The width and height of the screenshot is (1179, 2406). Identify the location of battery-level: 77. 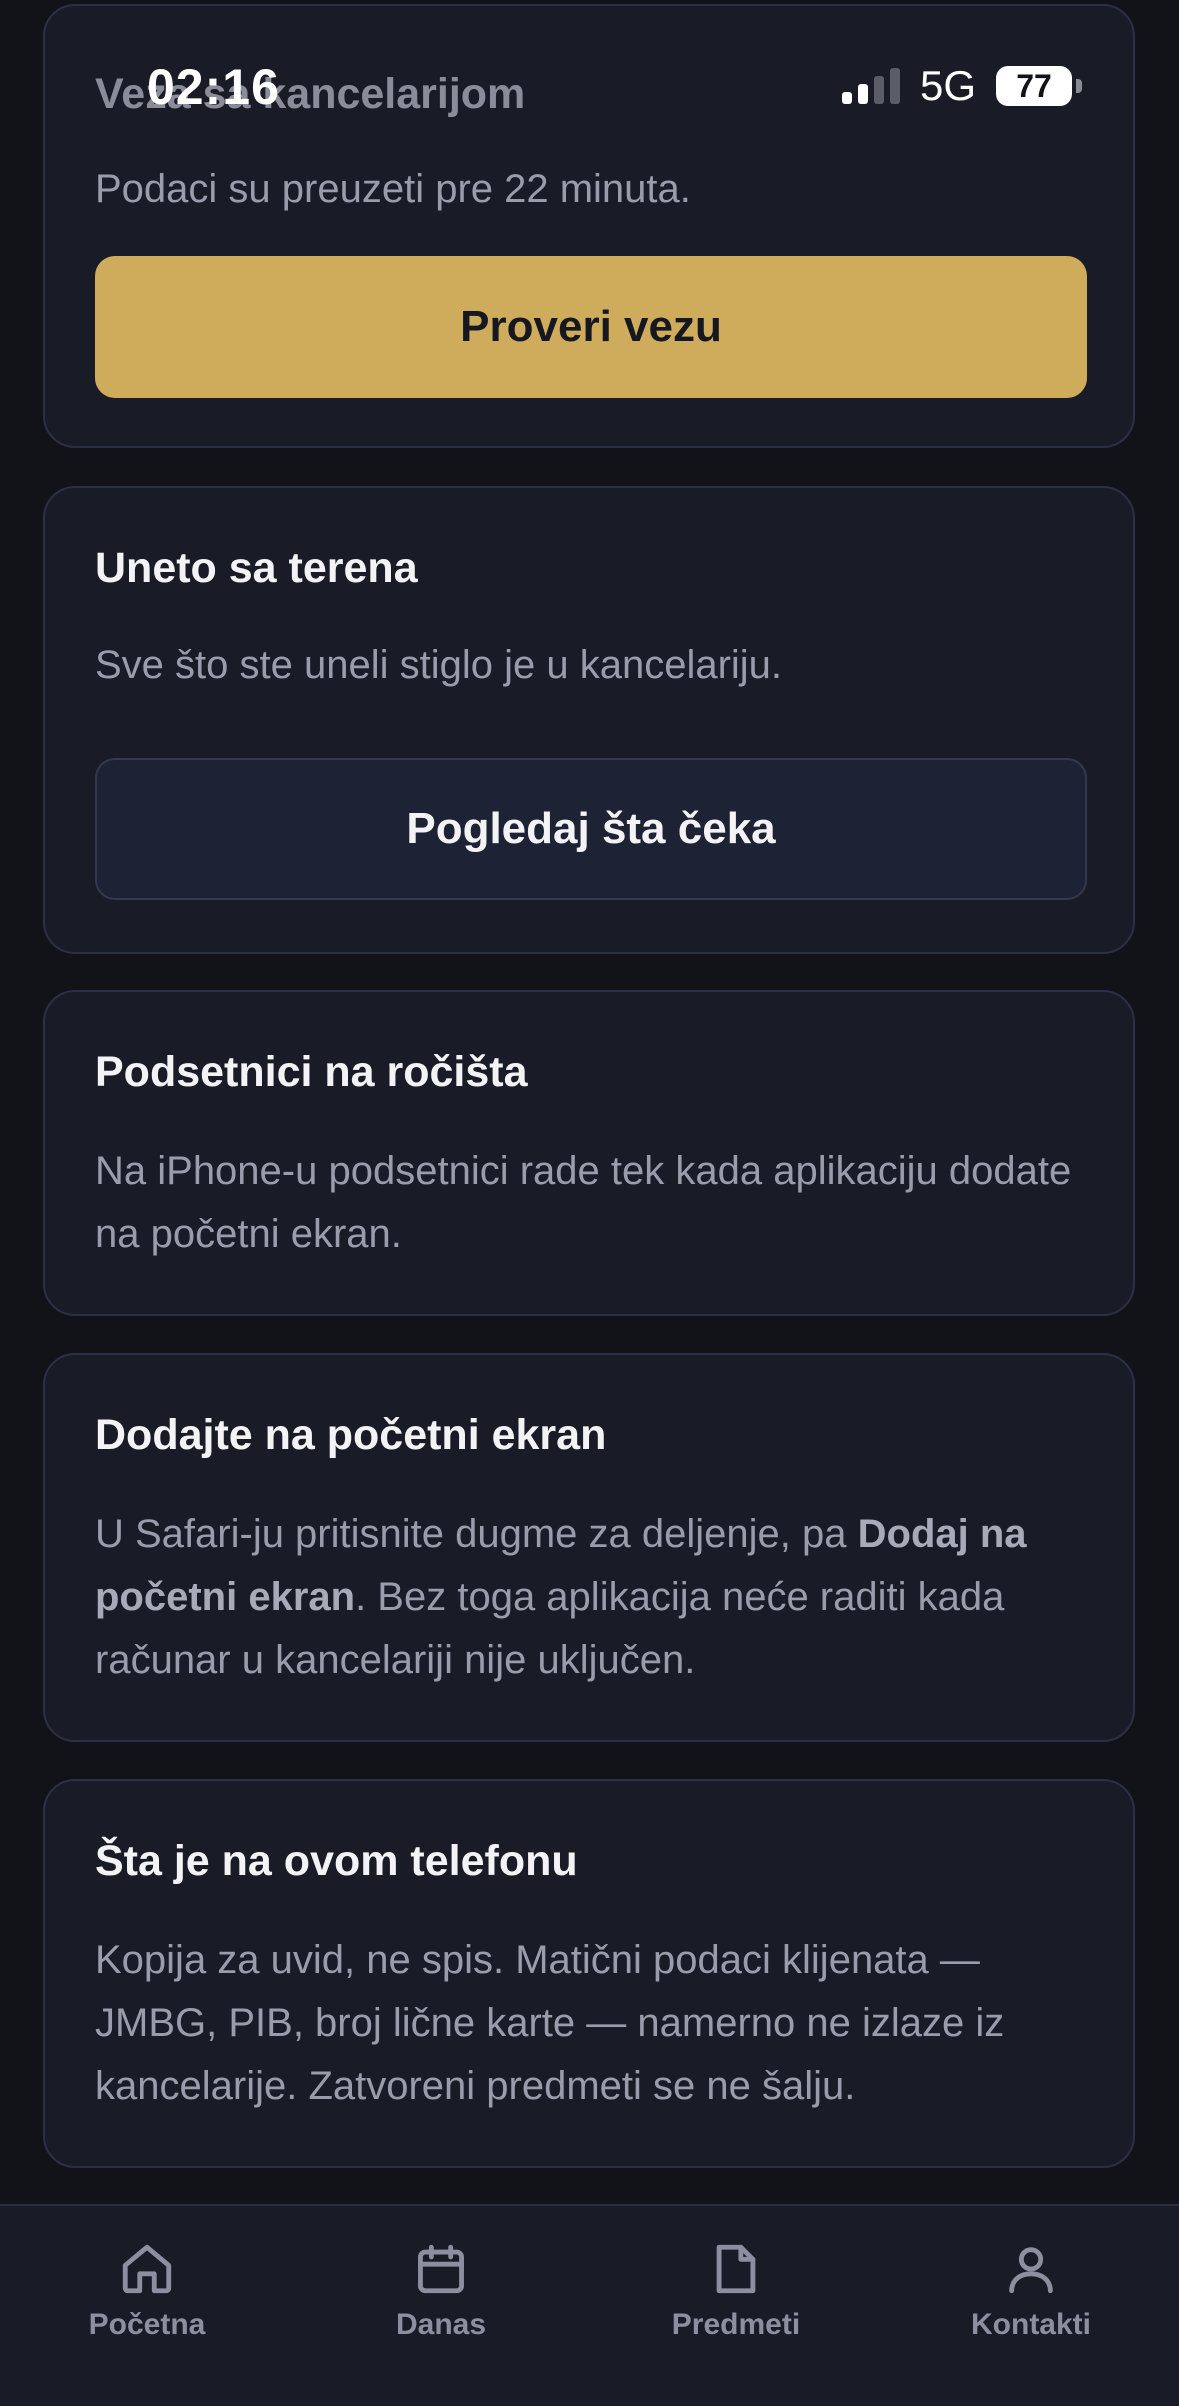
(1034, 85).